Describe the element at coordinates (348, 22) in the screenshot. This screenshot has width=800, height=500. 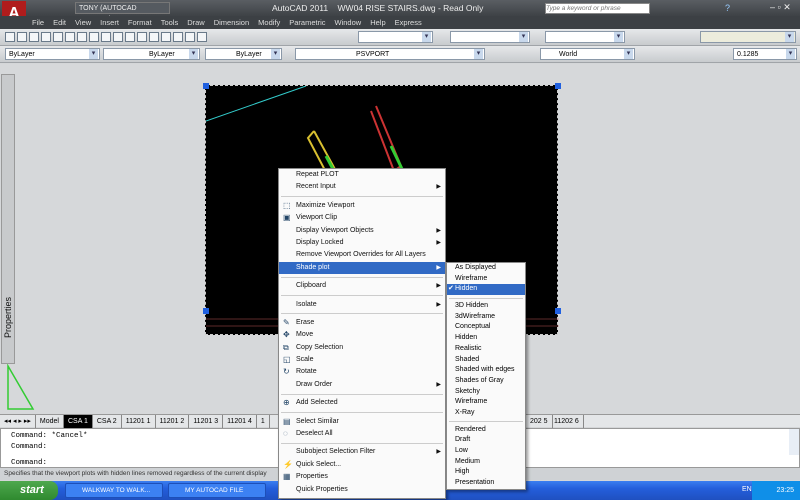
I see `menu-window: Window` at that location.